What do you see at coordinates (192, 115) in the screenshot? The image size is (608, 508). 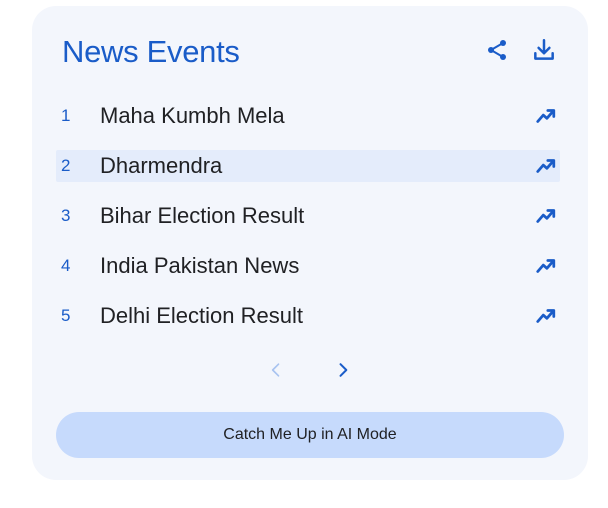 I see `event-label: Maha Kumbh Mela` at bounding box center [192, 115].